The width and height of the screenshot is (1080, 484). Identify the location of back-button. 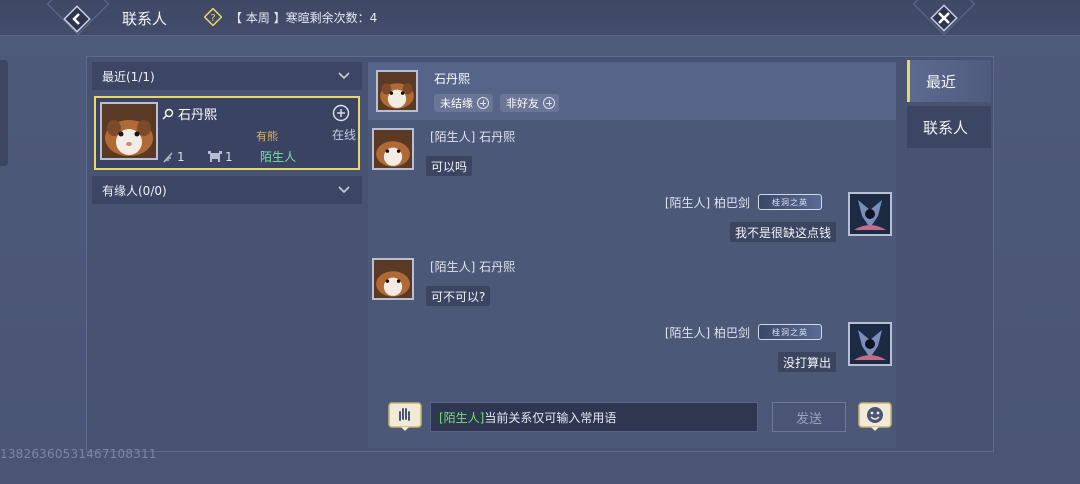
(77, 19).